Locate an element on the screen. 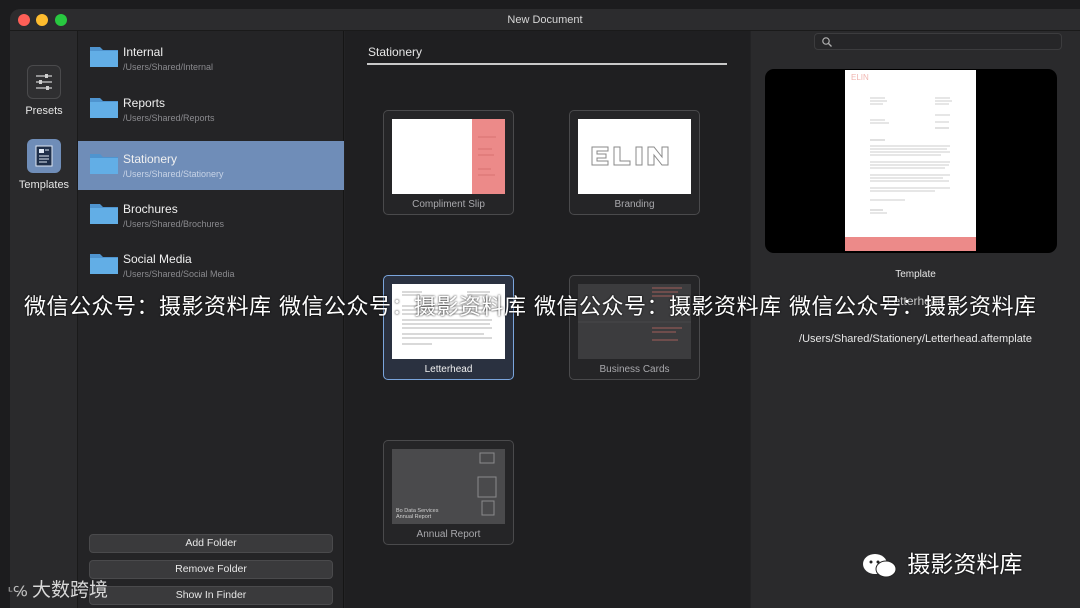 This screenshot has height=608, width=1080. title-bar: New Document is located at coordinates (545, 20).